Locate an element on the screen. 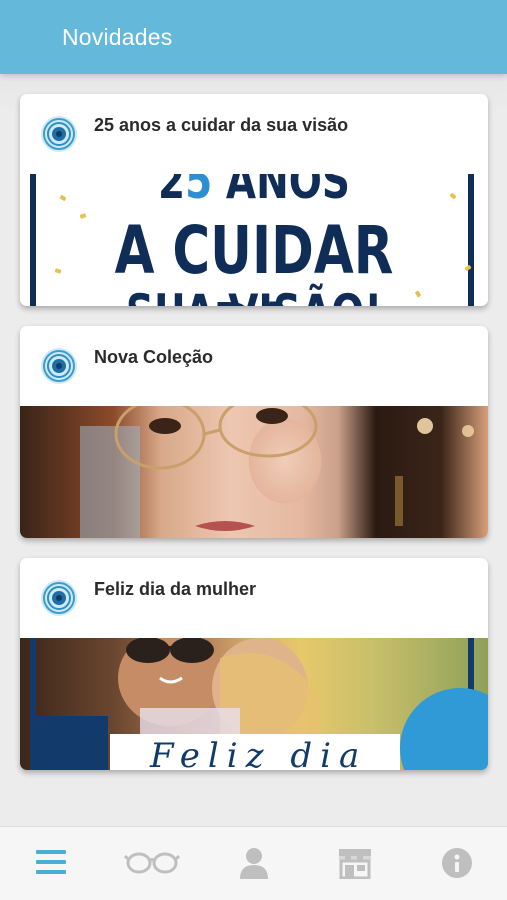  news-title: 25 anos a cuidar da sua visão is located at coordinates (221, 125).